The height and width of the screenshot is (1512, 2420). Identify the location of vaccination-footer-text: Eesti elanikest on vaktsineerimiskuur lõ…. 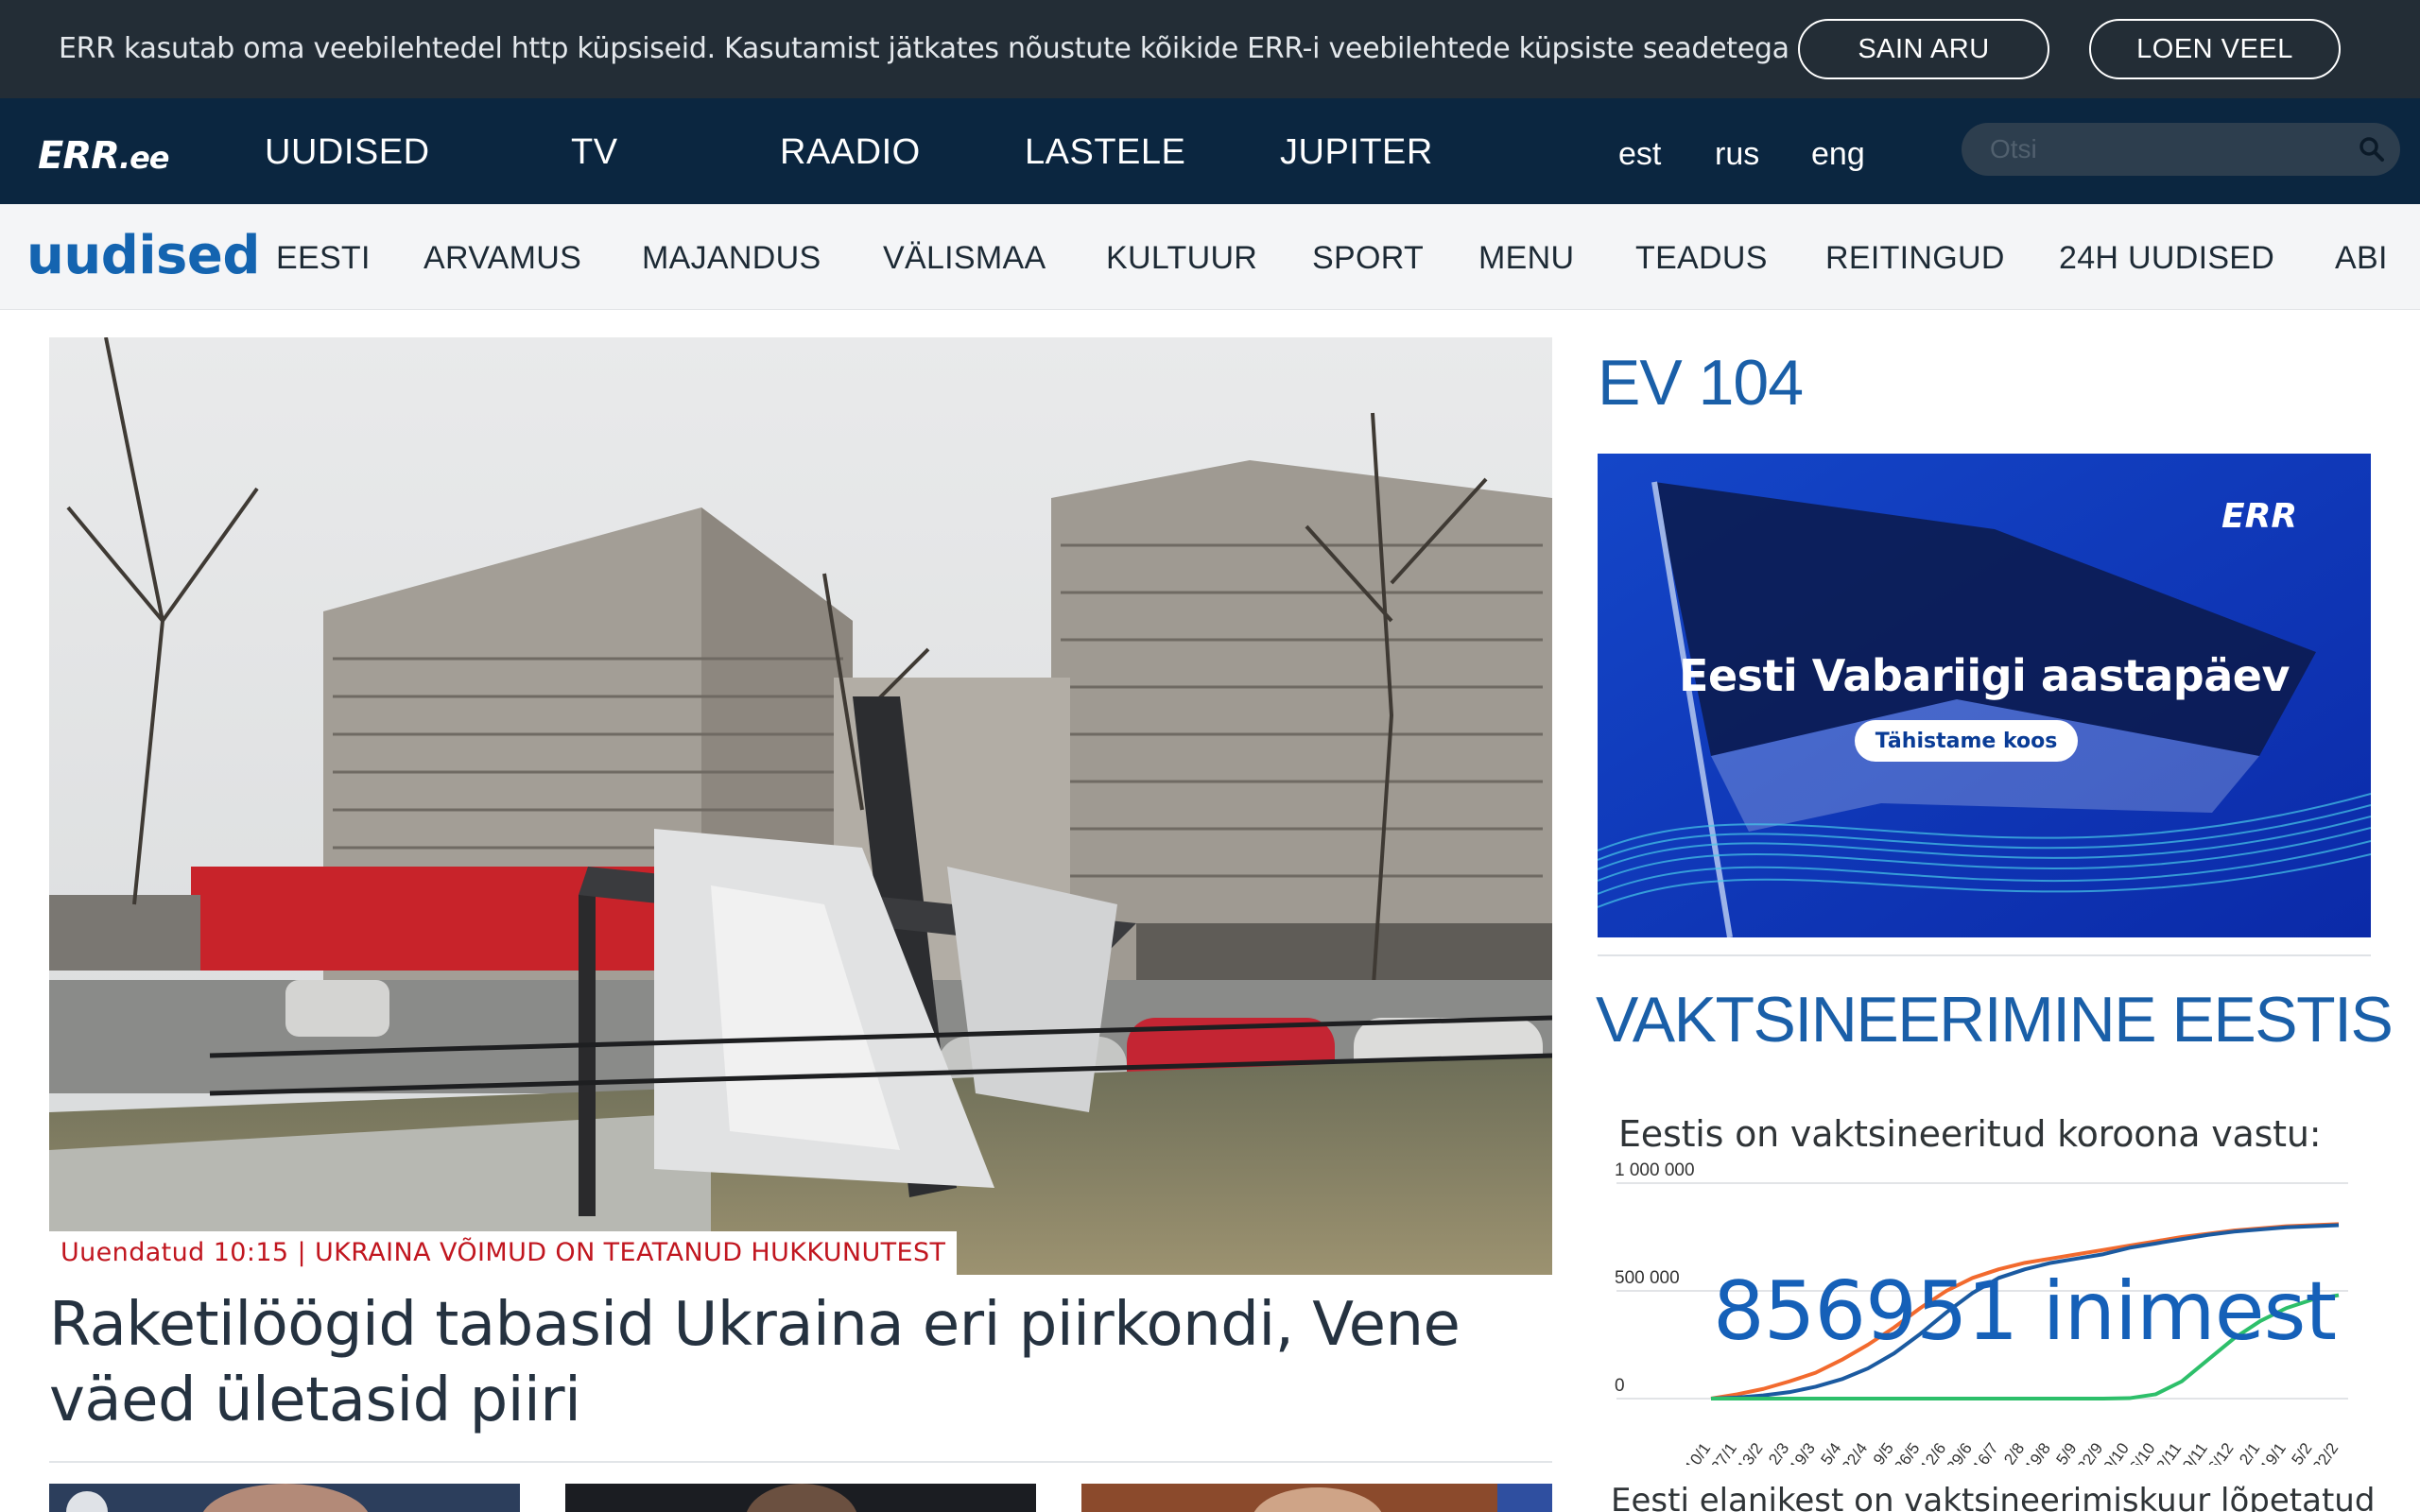
(1993, 1497).